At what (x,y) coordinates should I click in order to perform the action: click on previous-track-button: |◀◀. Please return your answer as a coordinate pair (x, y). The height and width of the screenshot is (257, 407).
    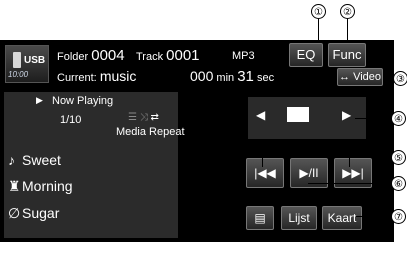
    Looking at the image, I should click on (265, 173).